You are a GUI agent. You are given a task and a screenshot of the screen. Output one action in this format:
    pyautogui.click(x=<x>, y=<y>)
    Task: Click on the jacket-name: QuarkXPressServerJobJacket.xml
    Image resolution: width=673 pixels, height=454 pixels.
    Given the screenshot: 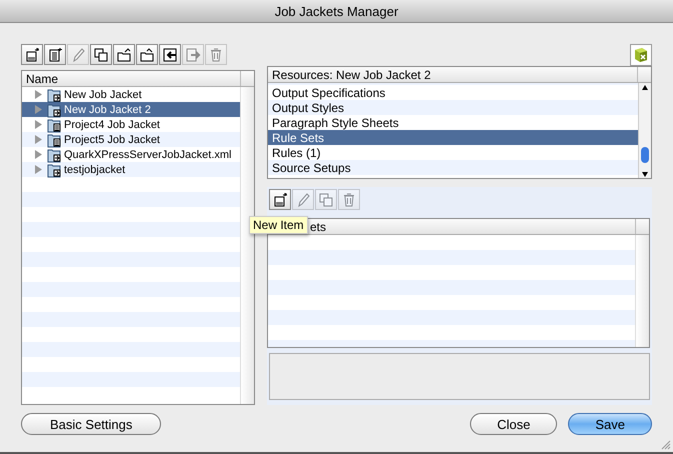 What is the action you would take?
    pyautogui.click(x=148, y=154)
    